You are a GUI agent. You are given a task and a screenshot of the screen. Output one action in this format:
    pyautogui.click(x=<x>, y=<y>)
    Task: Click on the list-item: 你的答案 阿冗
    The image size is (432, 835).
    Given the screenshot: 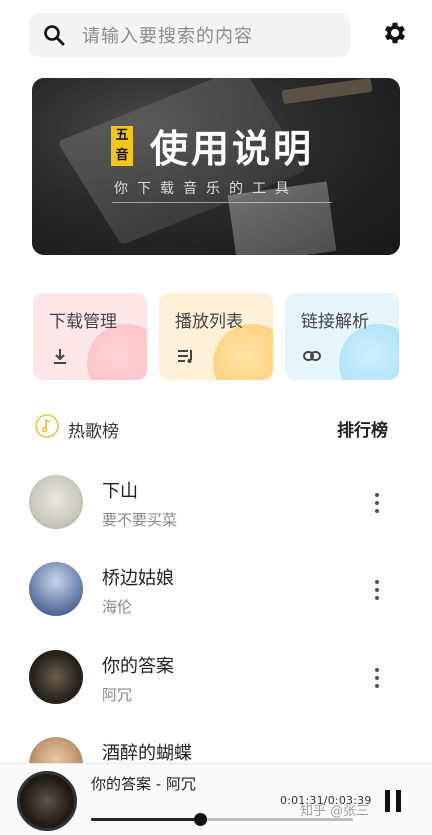 What is the action you would take?
    pyautogui.click(x=216, y=690)
    